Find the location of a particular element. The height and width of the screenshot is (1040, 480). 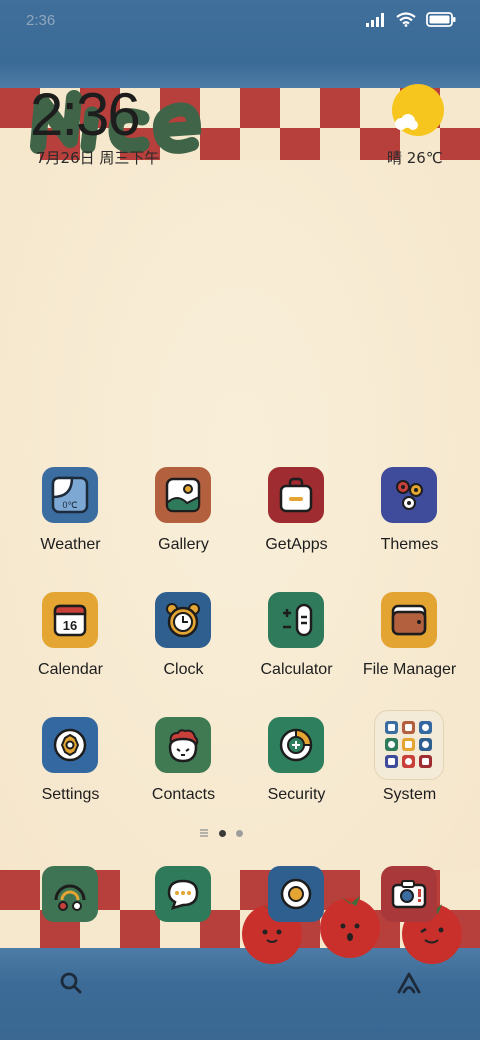

app-system-folder: System is located at coordinates (409, 763).